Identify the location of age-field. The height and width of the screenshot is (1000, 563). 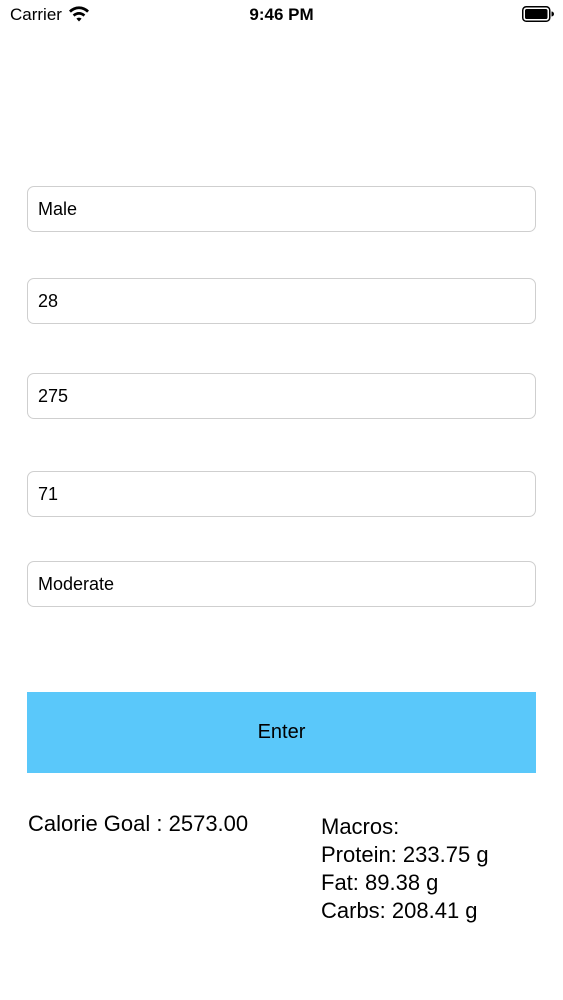
(281, 301).